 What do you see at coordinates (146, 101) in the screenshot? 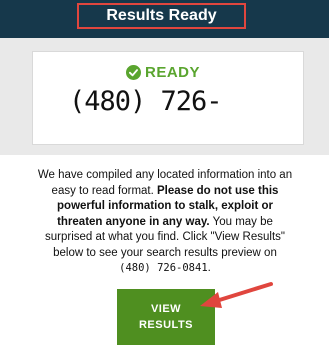
I see `phone-number-partial: (480) 726-` at bounding box center [146, 101].